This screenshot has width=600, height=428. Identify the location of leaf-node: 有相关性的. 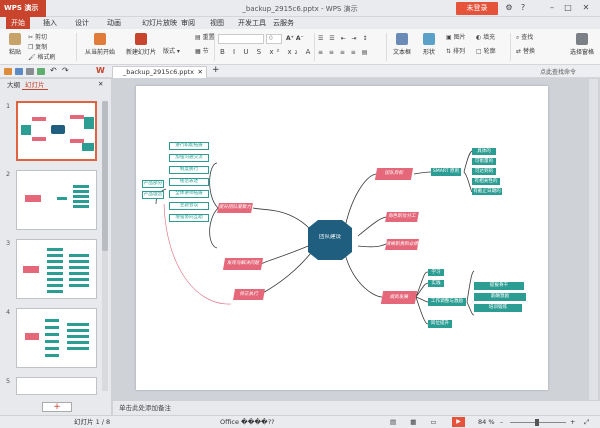
(486, 181).